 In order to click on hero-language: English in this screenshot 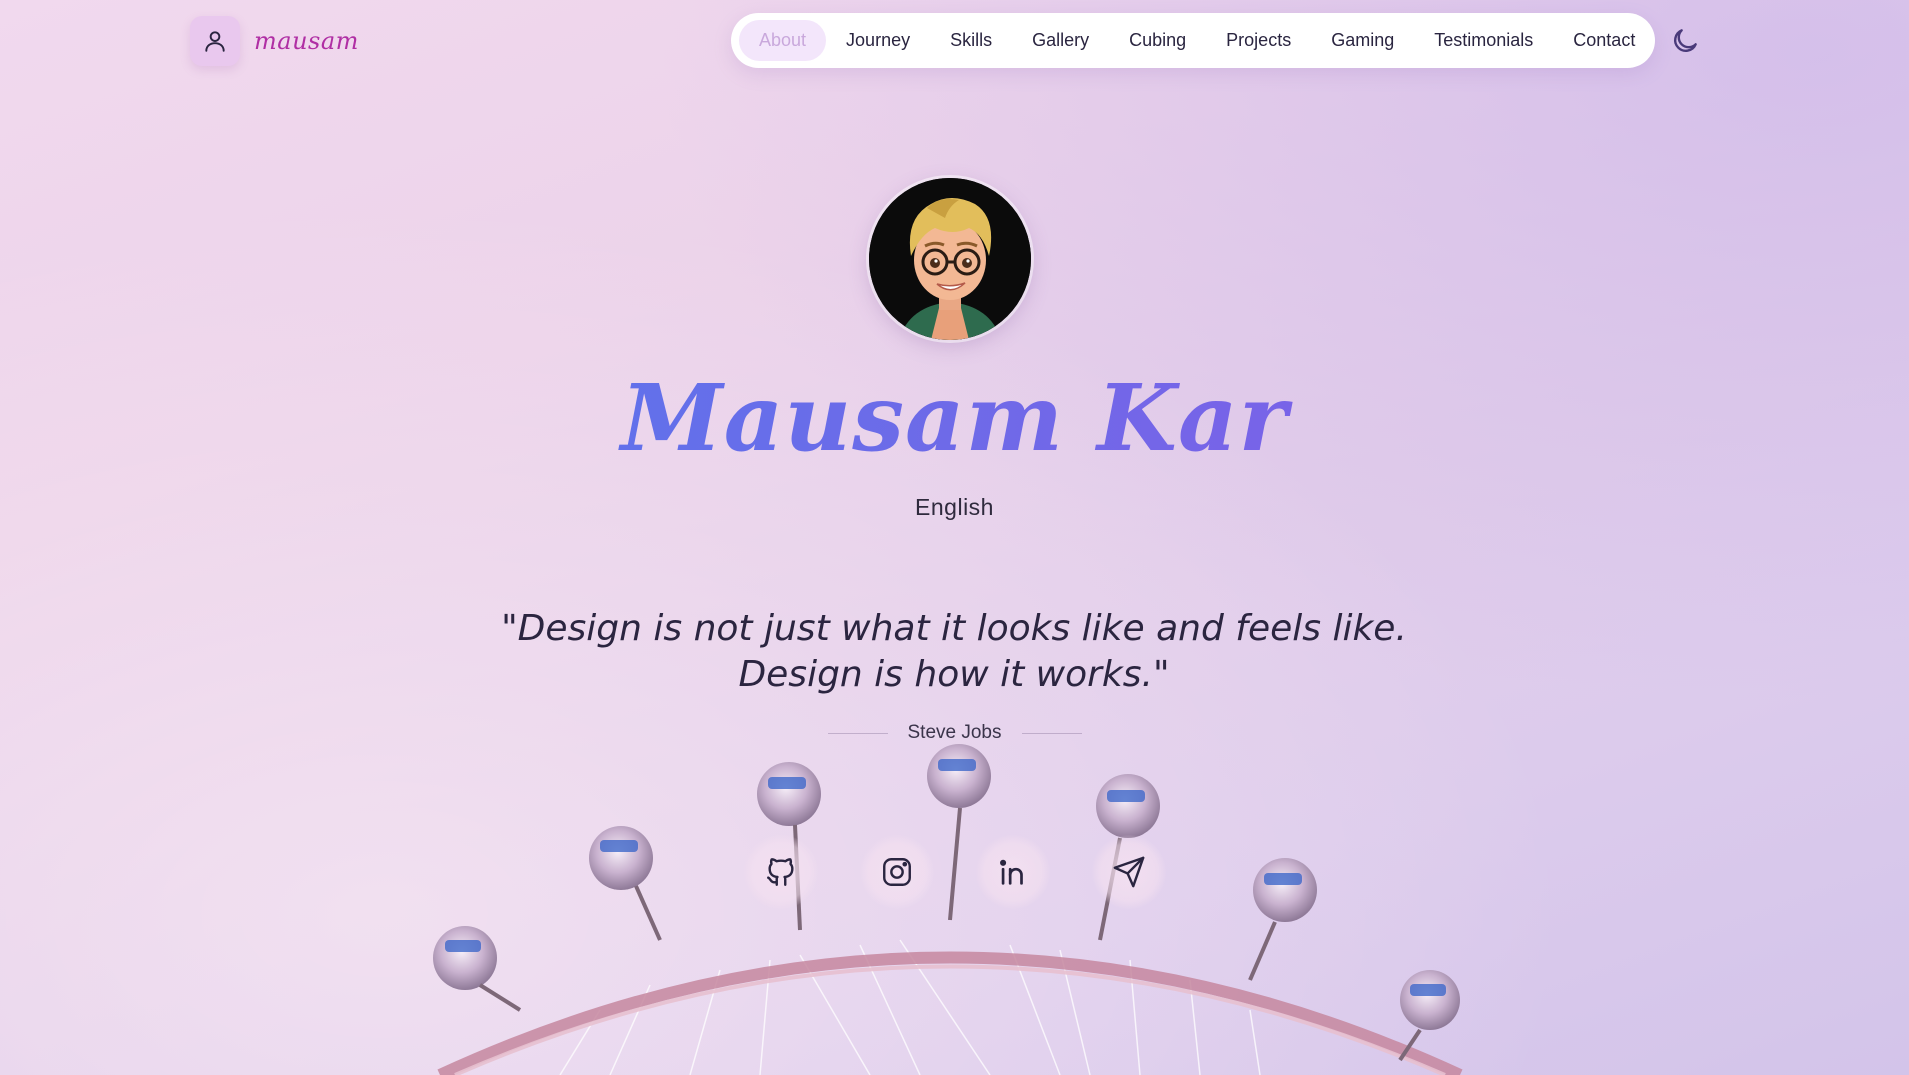, I will do `click(954, 507)`.